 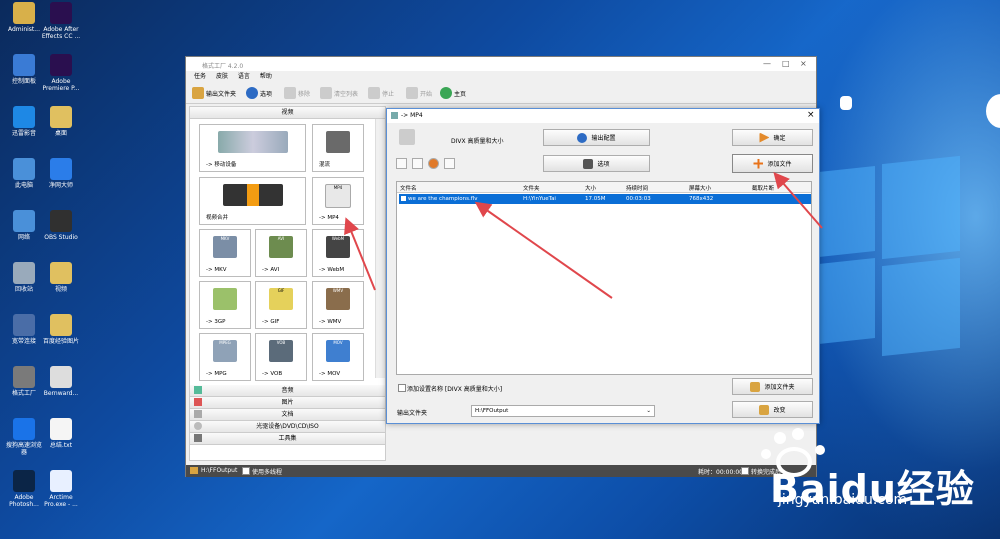 I want to click on tile-3gp: -> 3GP, so click(x=225, y=305).